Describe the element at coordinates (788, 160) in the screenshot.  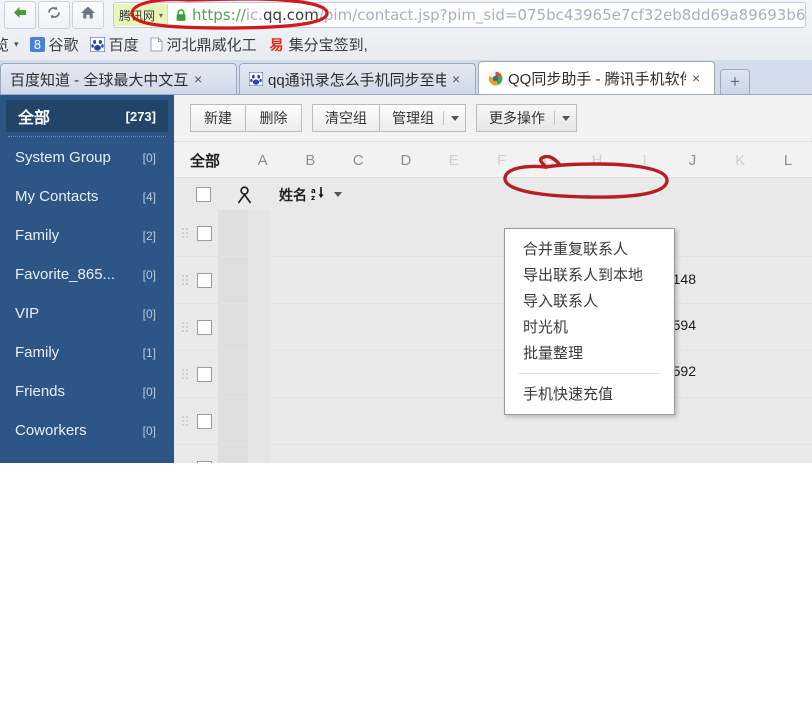
I see `alpha-letter-l: L` at that location.